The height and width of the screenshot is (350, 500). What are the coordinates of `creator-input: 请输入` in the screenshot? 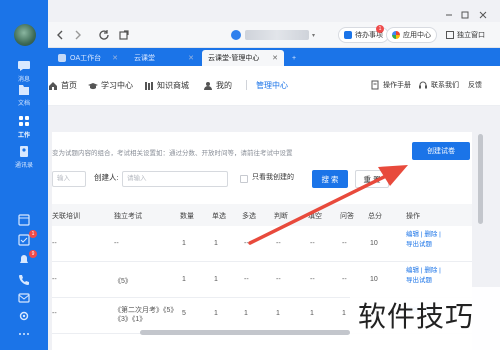 It's located at (175, 179).